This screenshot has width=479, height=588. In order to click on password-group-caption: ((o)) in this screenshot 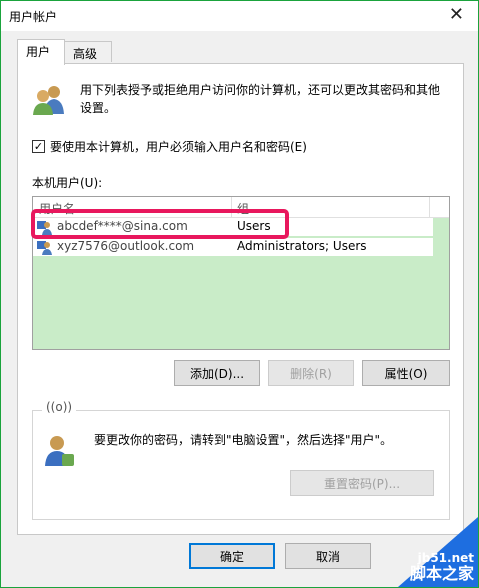, I will do `click(59, 407)`.